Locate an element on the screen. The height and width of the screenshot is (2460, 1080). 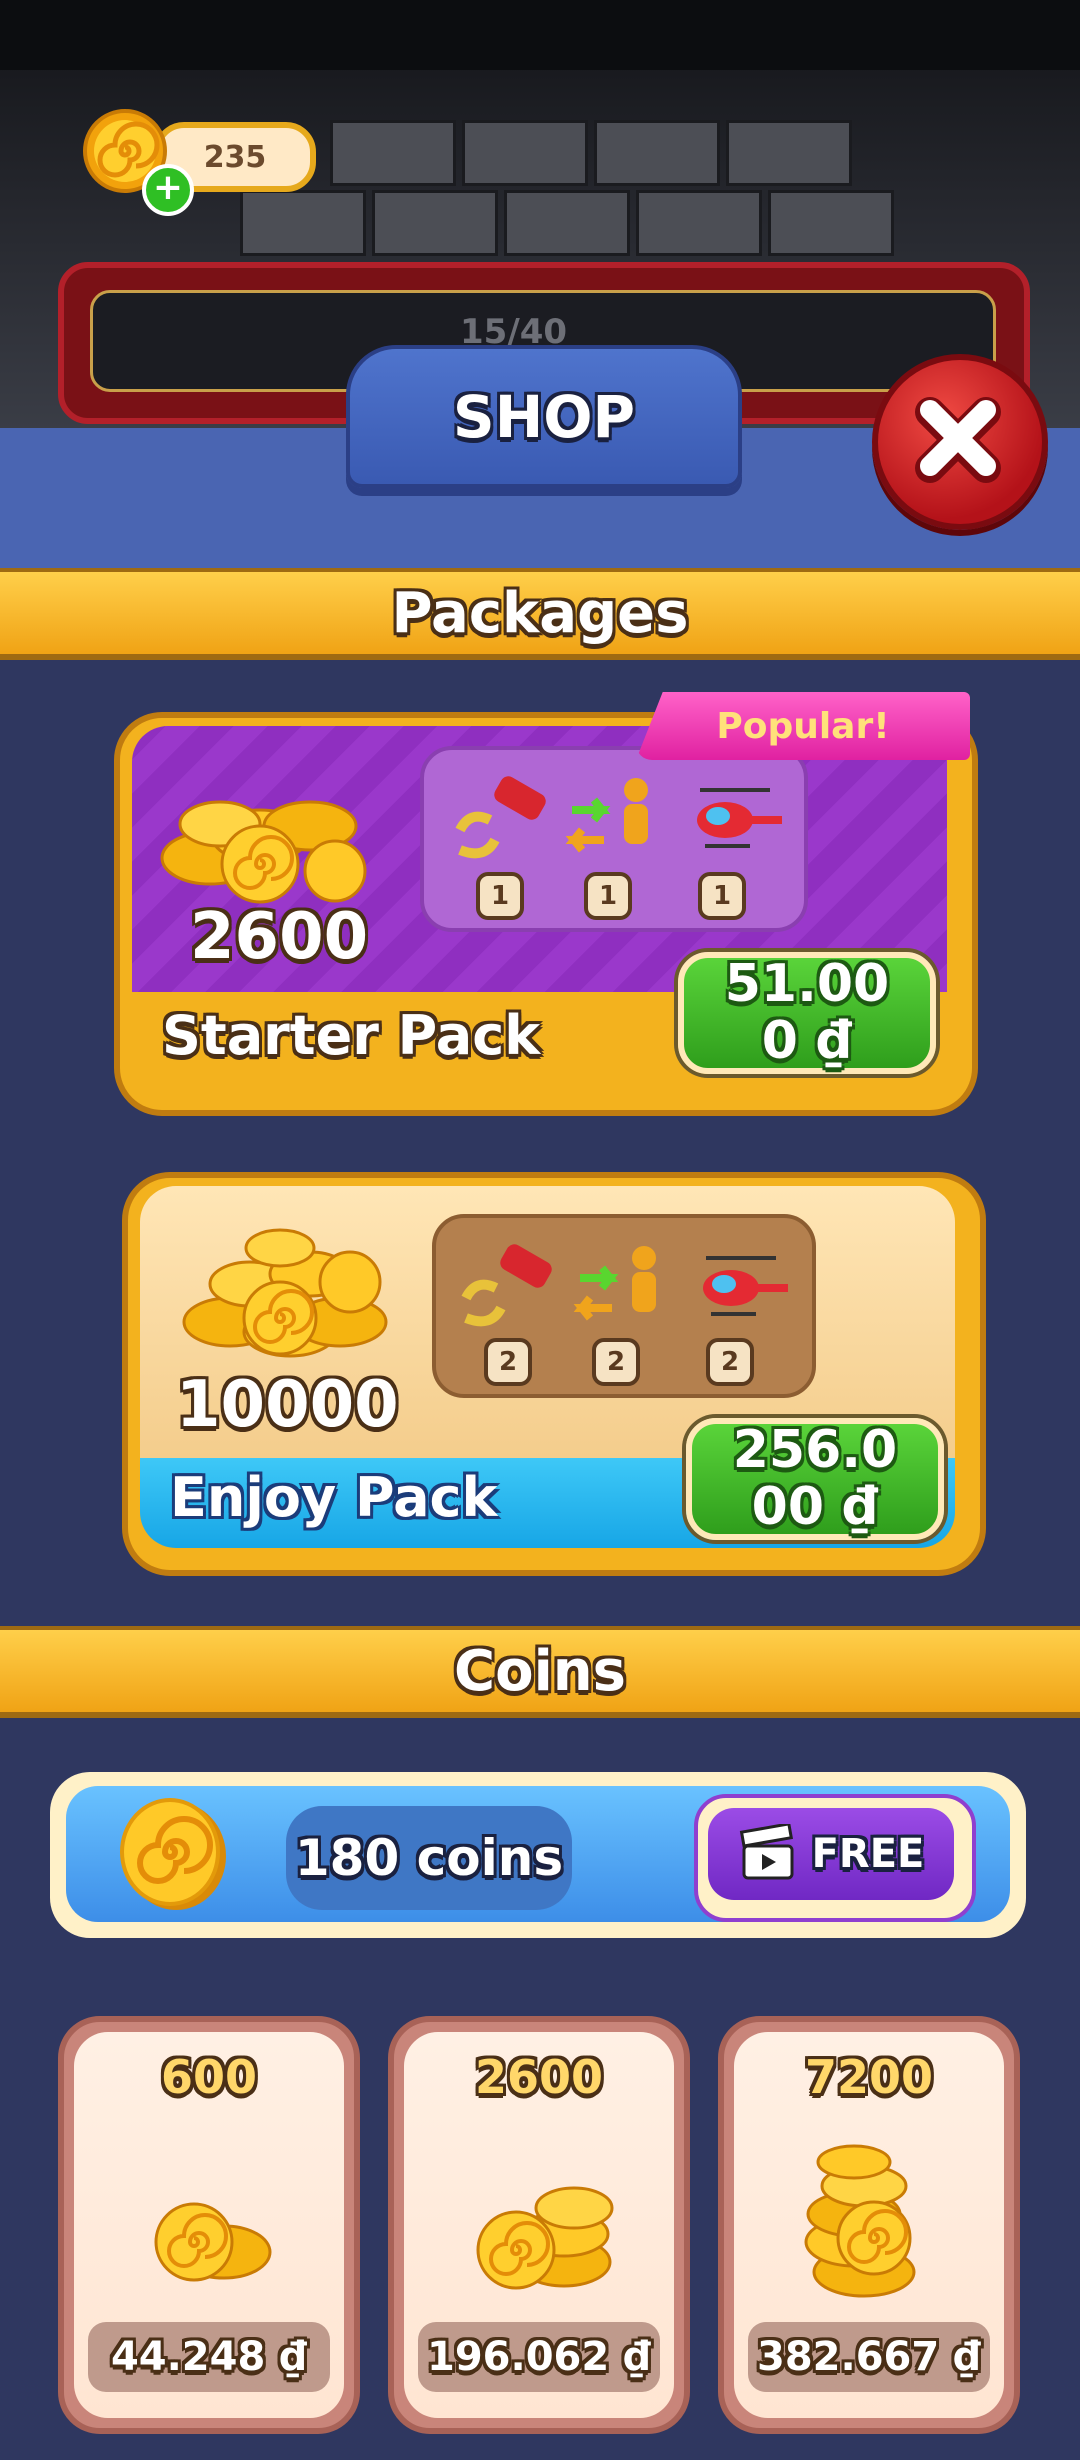
enjoy-pack-name: Enjoy Pack is located at coordinates (334, 1497).